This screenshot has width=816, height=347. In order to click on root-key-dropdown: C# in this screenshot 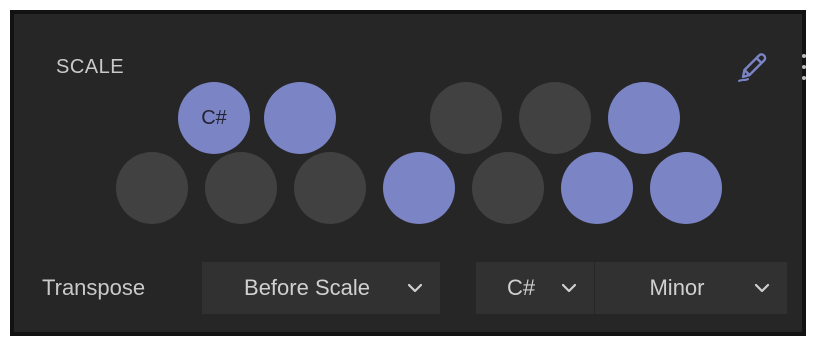, I will do `click(535, 288)`.